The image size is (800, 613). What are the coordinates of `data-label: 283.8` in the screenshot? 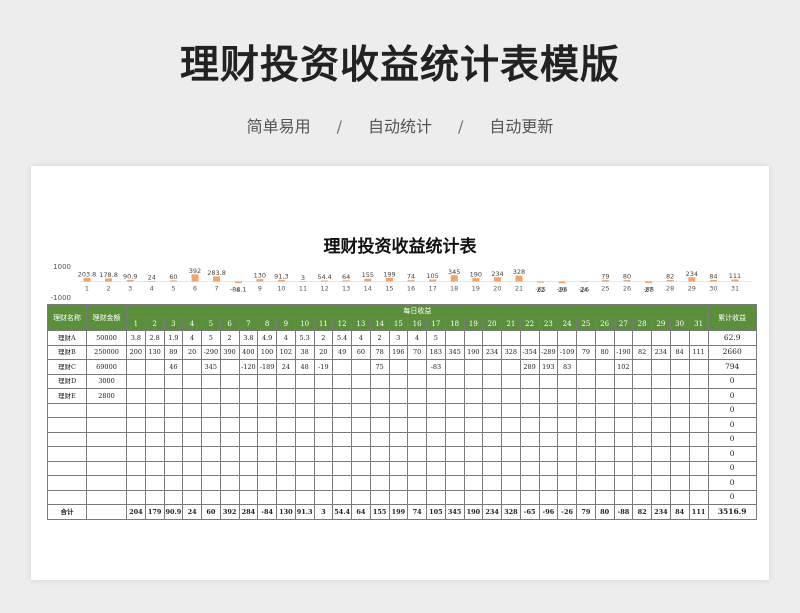 It's located at (216, 273).